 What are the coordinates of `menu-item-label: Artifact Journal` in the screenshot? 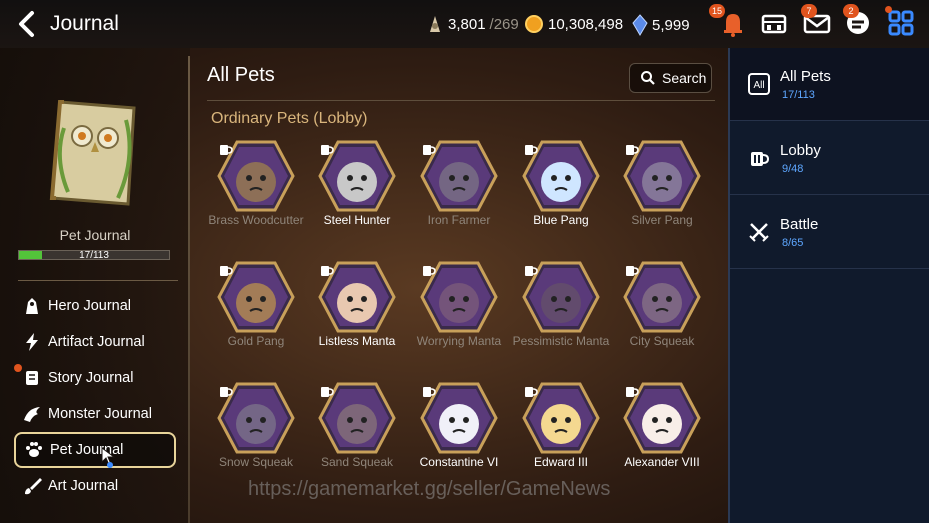 It's located at (96, 342).